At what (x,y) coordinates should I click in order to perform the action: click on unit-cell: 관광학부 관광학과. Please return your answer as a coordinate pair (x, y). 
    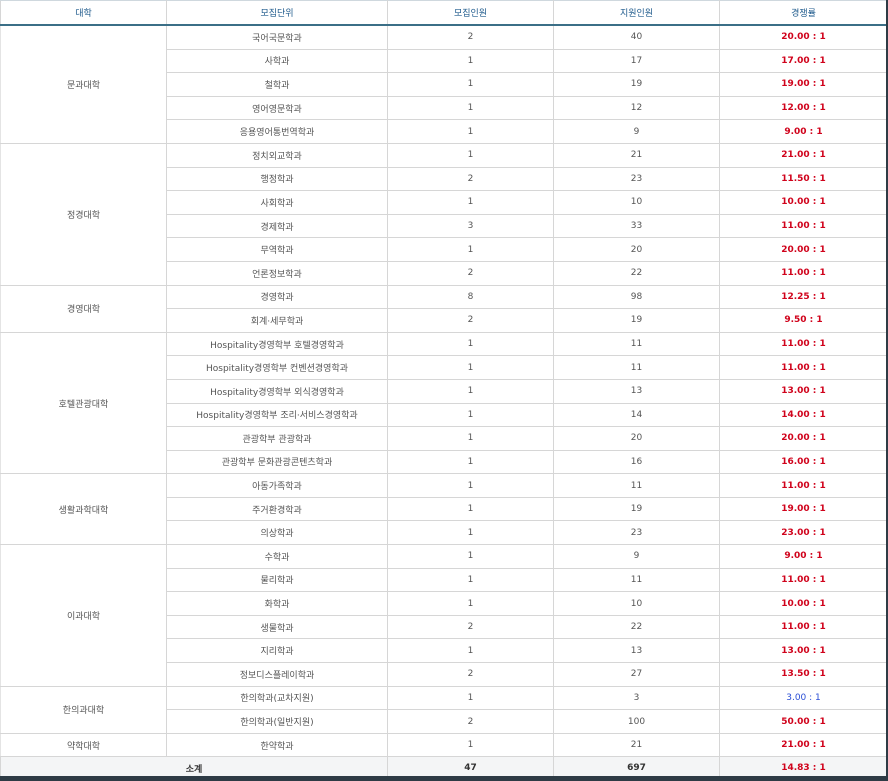
    Looking at the image, I should click on (277, 438).